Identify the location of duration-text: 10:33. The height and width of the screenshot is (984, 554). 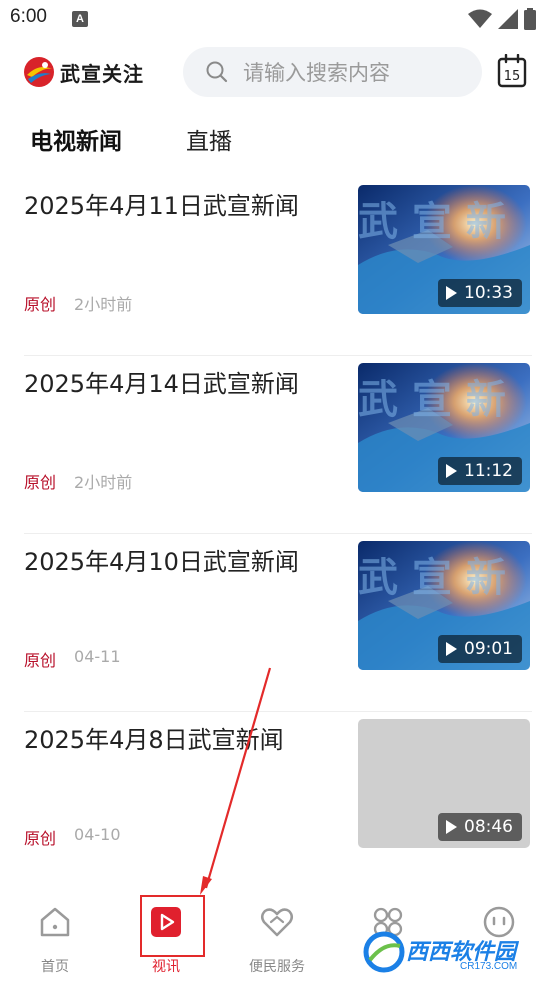
(488, 293).